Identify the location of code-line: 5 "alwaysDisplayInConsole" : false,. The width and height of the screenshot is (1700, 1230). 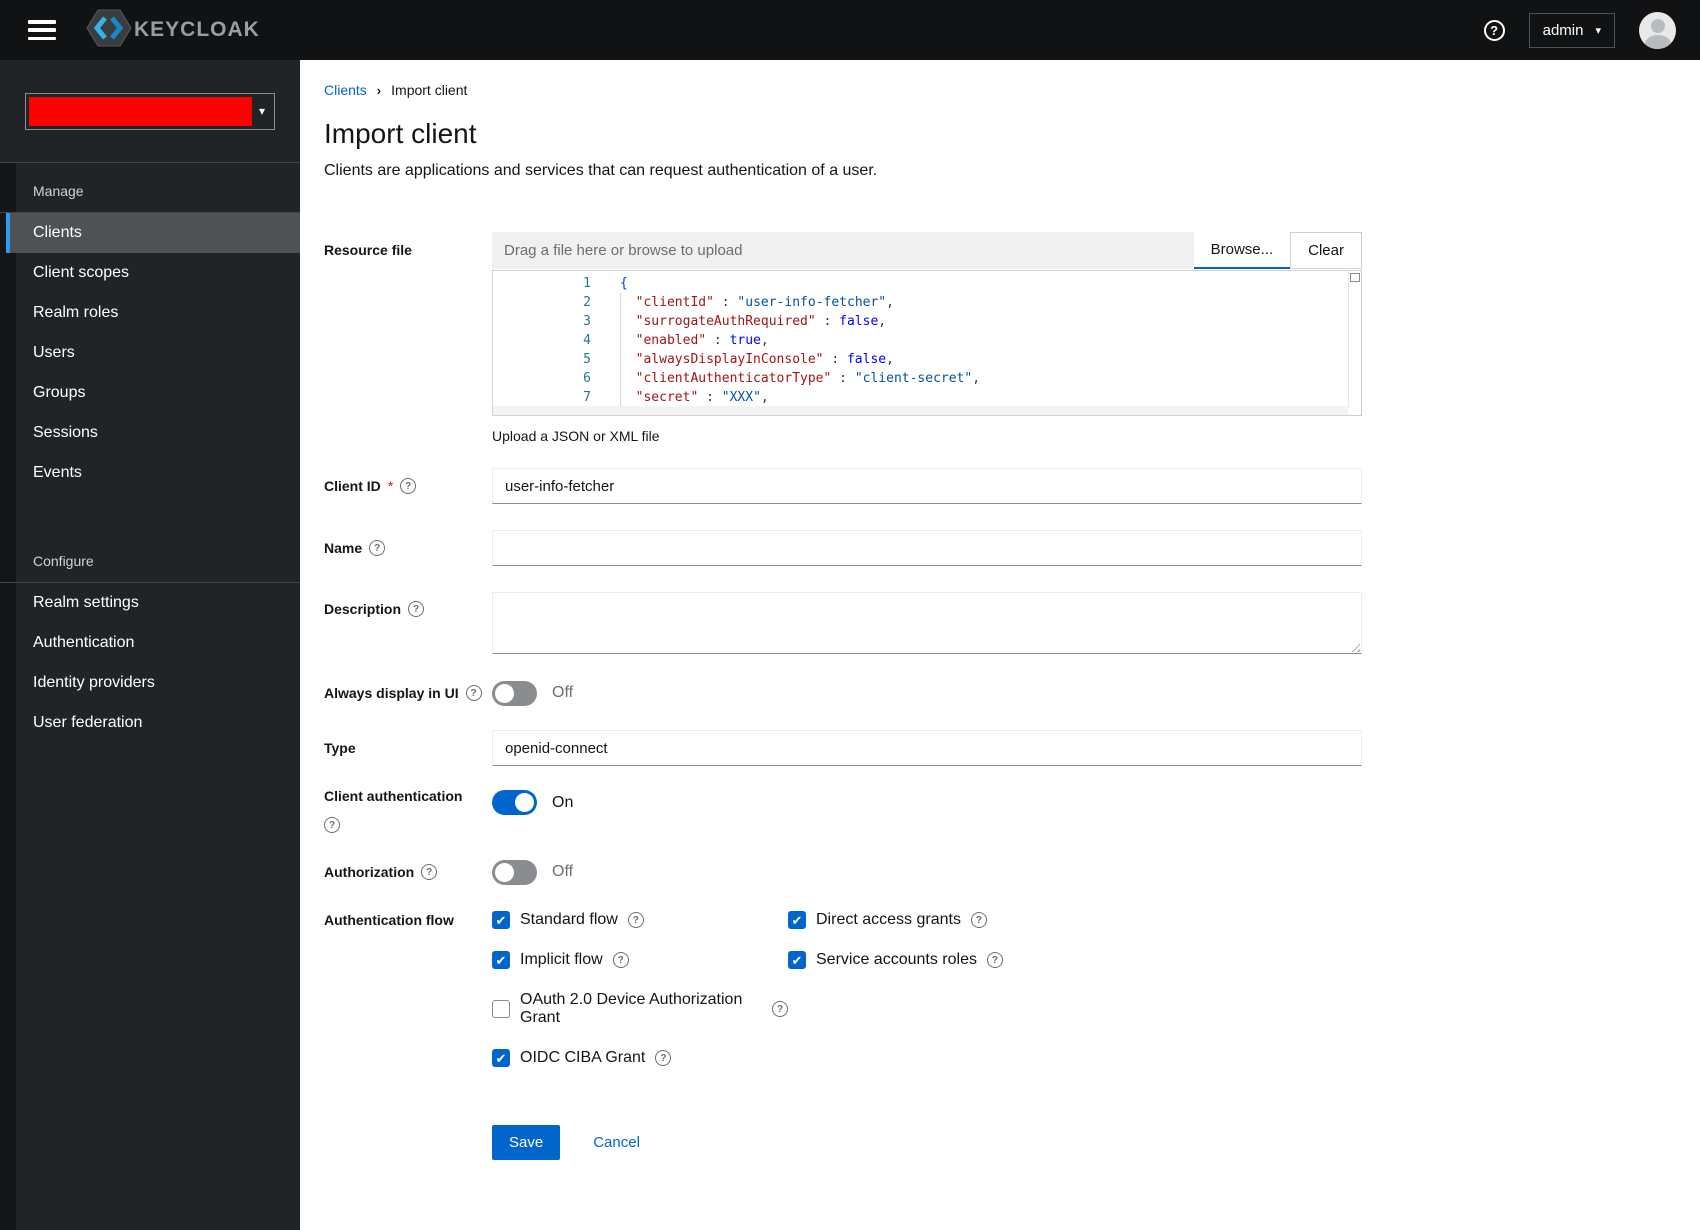
(927, 359).